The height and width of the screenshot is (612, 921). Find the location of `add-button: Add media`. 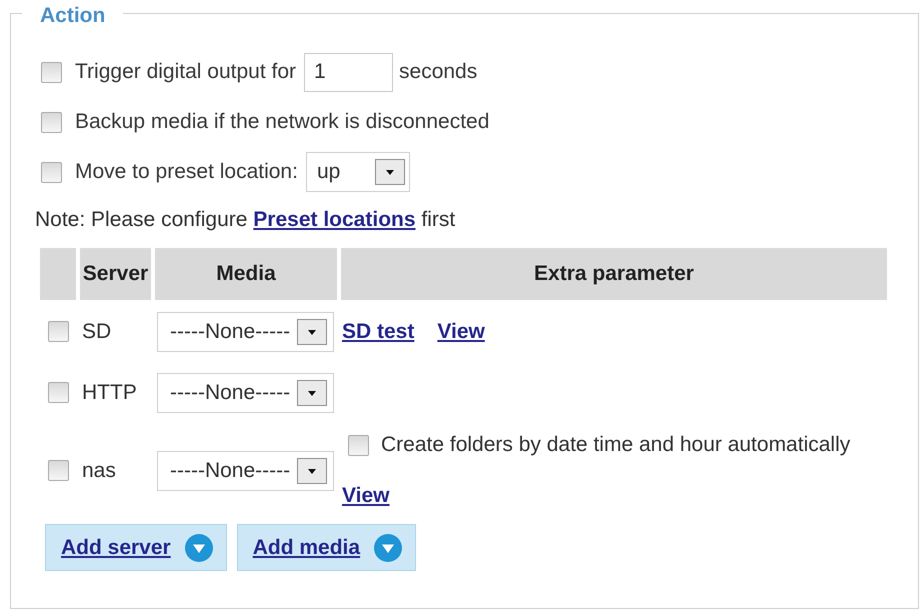

add-button: Add media is located at coordinates (326, 547).